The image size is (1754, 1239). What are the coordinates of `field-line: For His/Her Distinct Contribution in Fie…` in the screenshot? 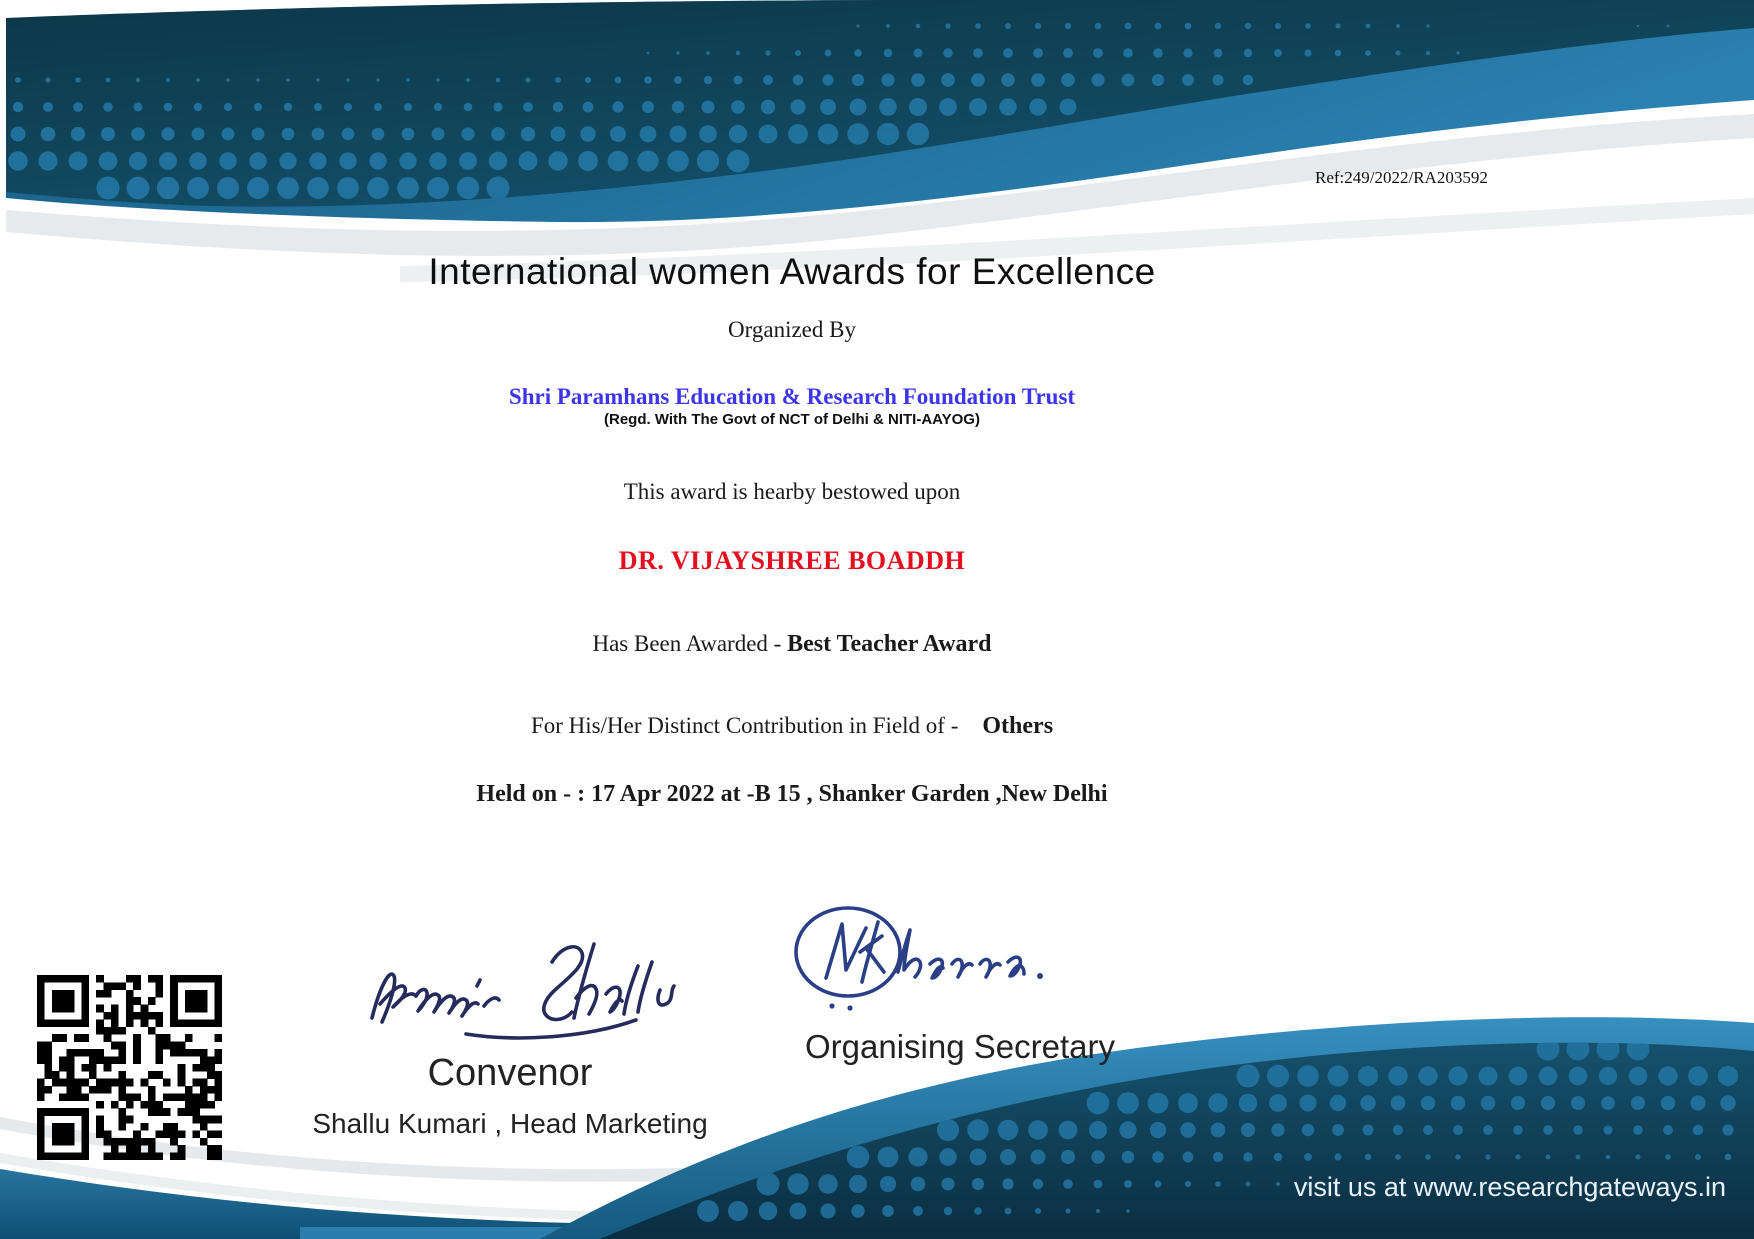 It's located at (792, 726).